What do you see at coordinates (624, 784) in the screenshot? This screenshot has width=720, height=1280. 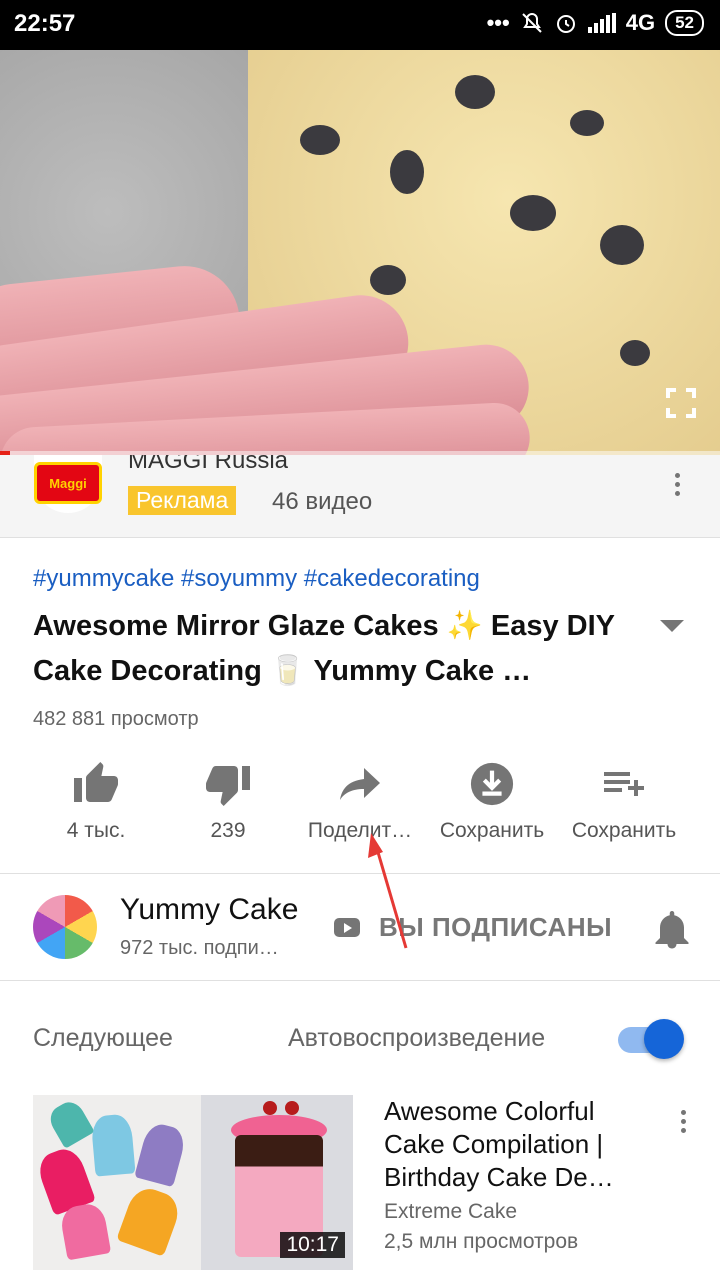 I see `playlist-add-icon` at bounding box center [624, 784].